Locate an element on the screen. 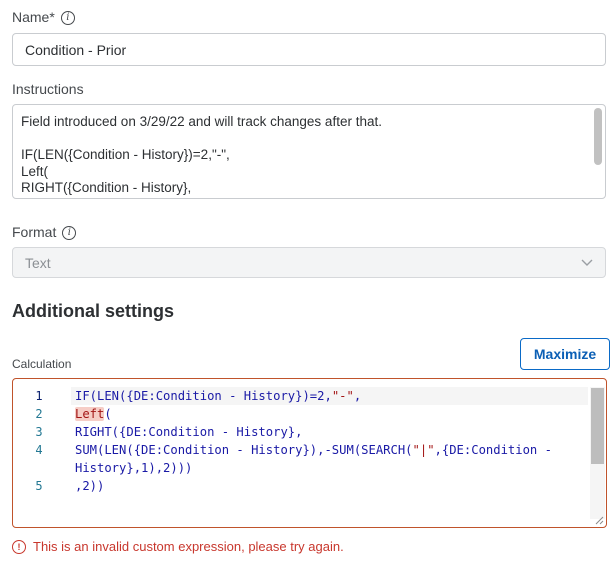 This screenshot has height=563, width=616. code-line: IF(LEN({DE:Condition - History})=2,"-", is located at coordinates (329, 396).